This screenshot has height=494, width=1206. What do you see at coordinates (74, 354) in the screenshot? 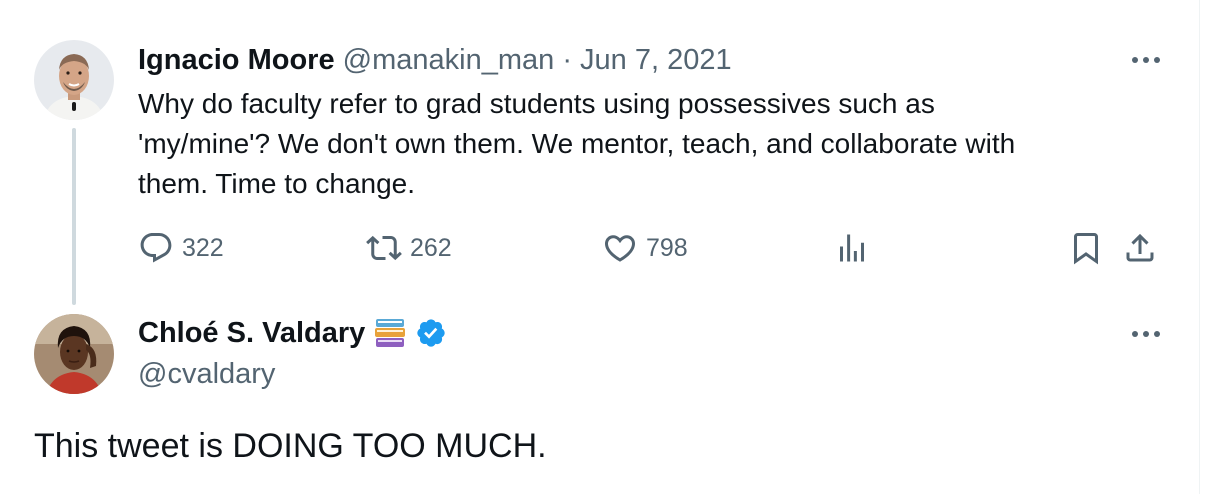
I see `avatar-chloe-valdary` at bounding box center [74, 354].